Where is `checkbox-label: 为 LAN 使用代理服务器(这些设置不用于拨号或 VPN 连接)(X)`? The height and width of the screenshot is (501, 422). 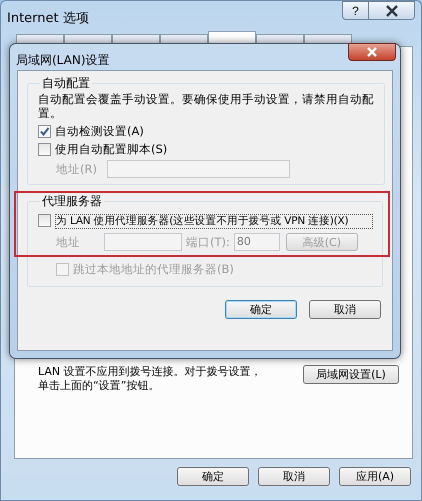
checkbox-label: 为 LAN 使用代理服务器(这些设置不用于拨号或 VPN 连接)(X) is located at coordinates (214, 221).